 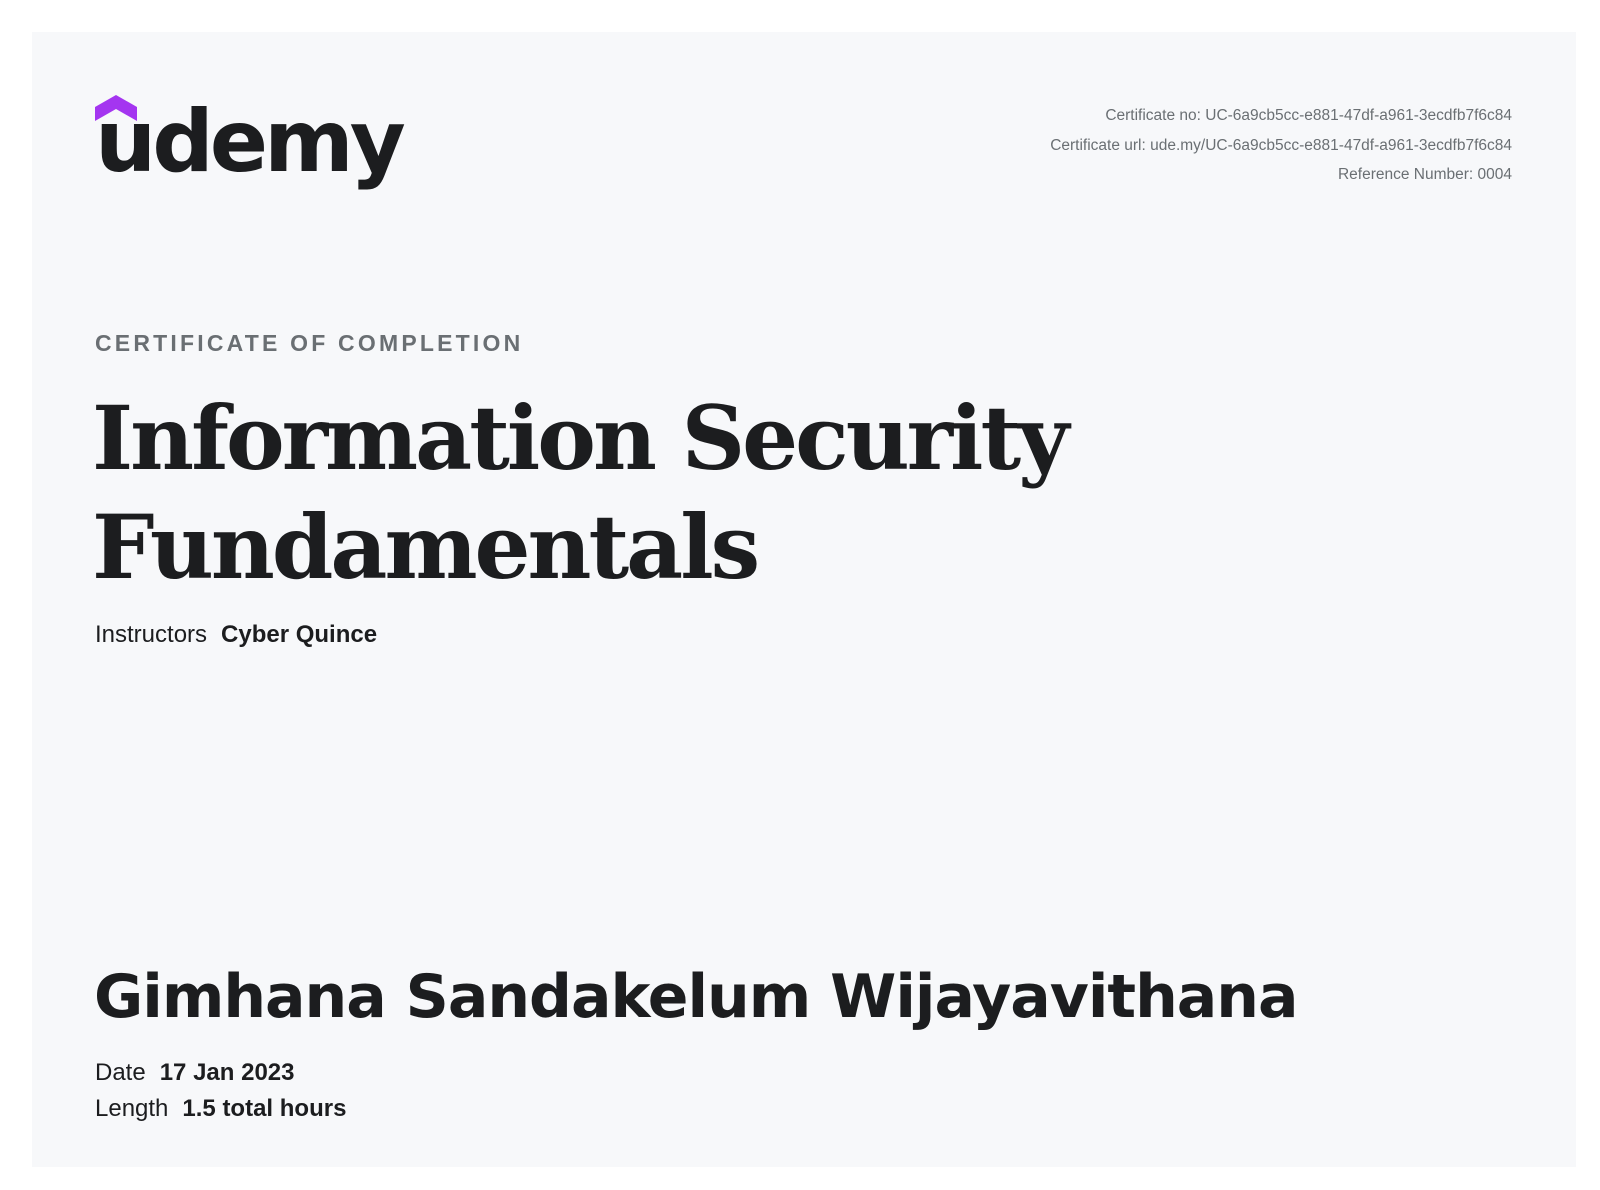 What do you see at coordinates (132, 1108) in the screenshot?
I see `length-label: Length` at bounding box center [132, 1108].